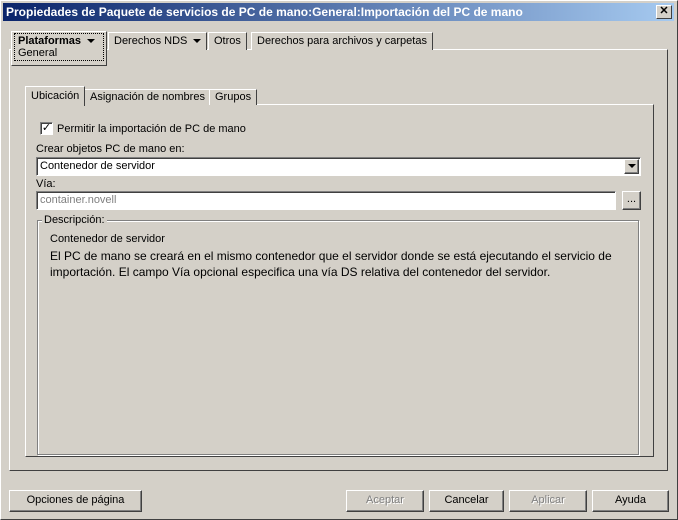 The width and height of the screenshot is (678, 520). I want to click on description-title: Contenedor de servidor, so click(107, 239).